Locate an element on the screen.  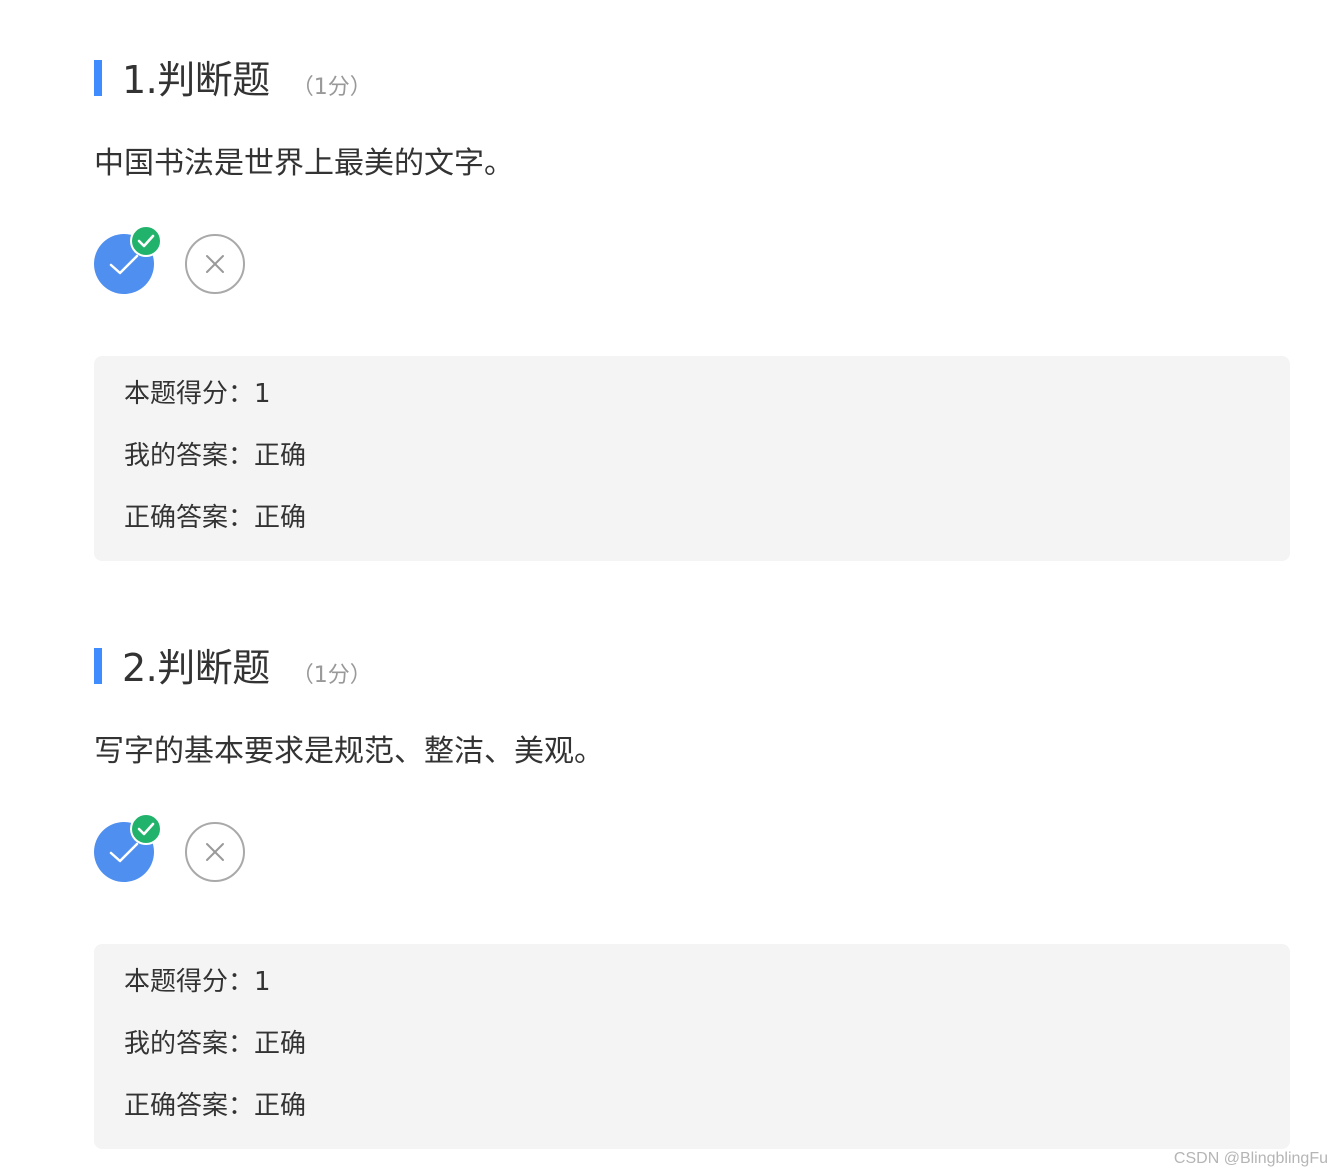
watermark: CSDN @BlingblingFu is located at coordinates (1250, 1158).